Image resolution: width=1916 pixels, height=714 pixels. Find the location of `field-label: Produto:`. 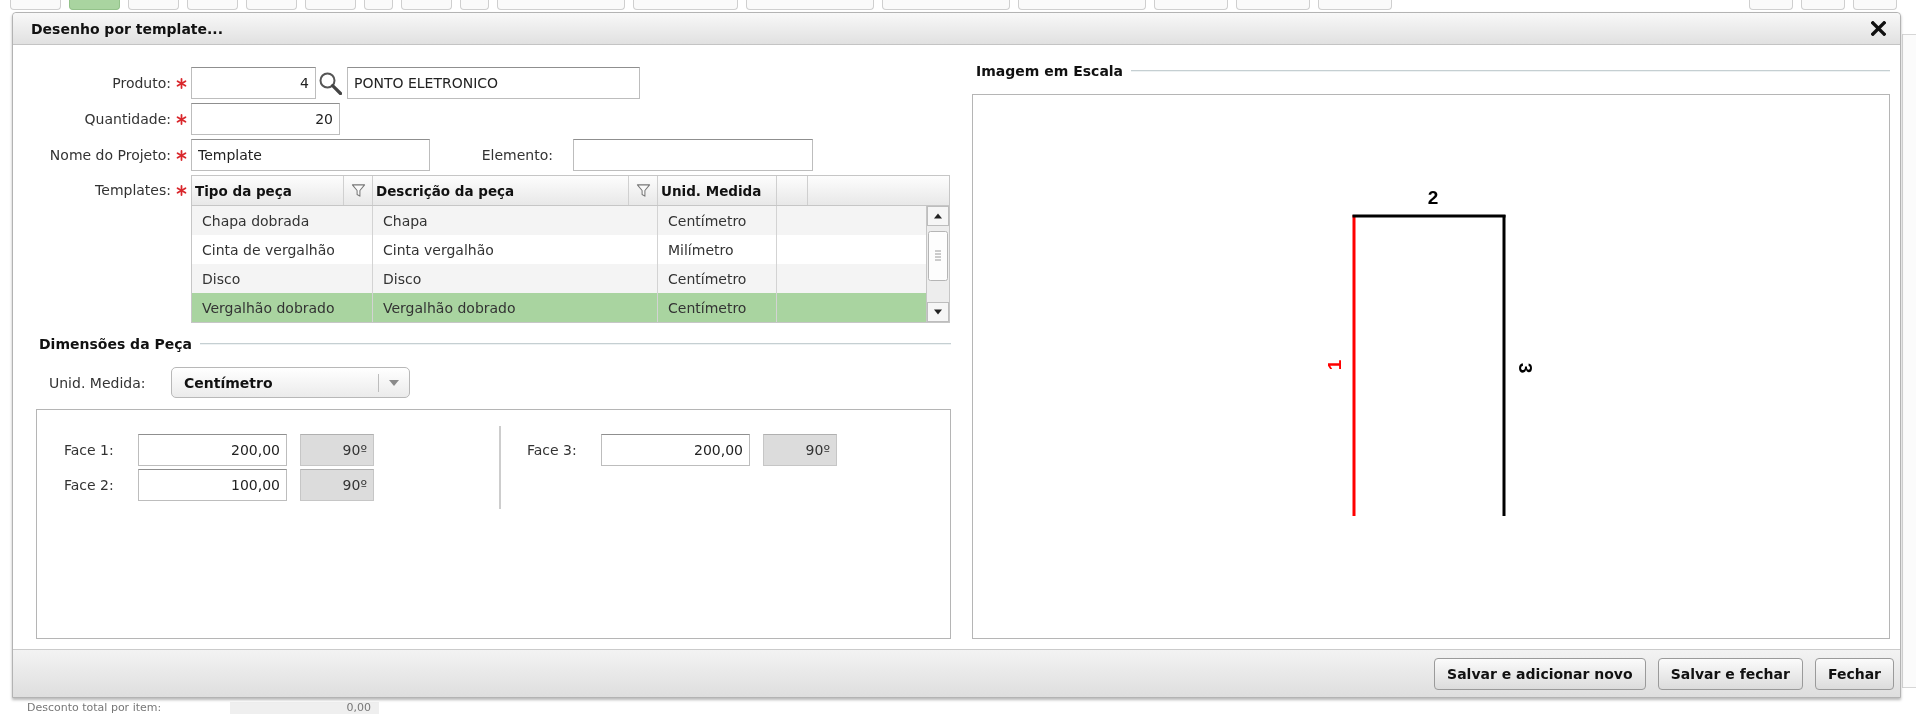

field-label: Produto: is located at coordinates (141, 83).